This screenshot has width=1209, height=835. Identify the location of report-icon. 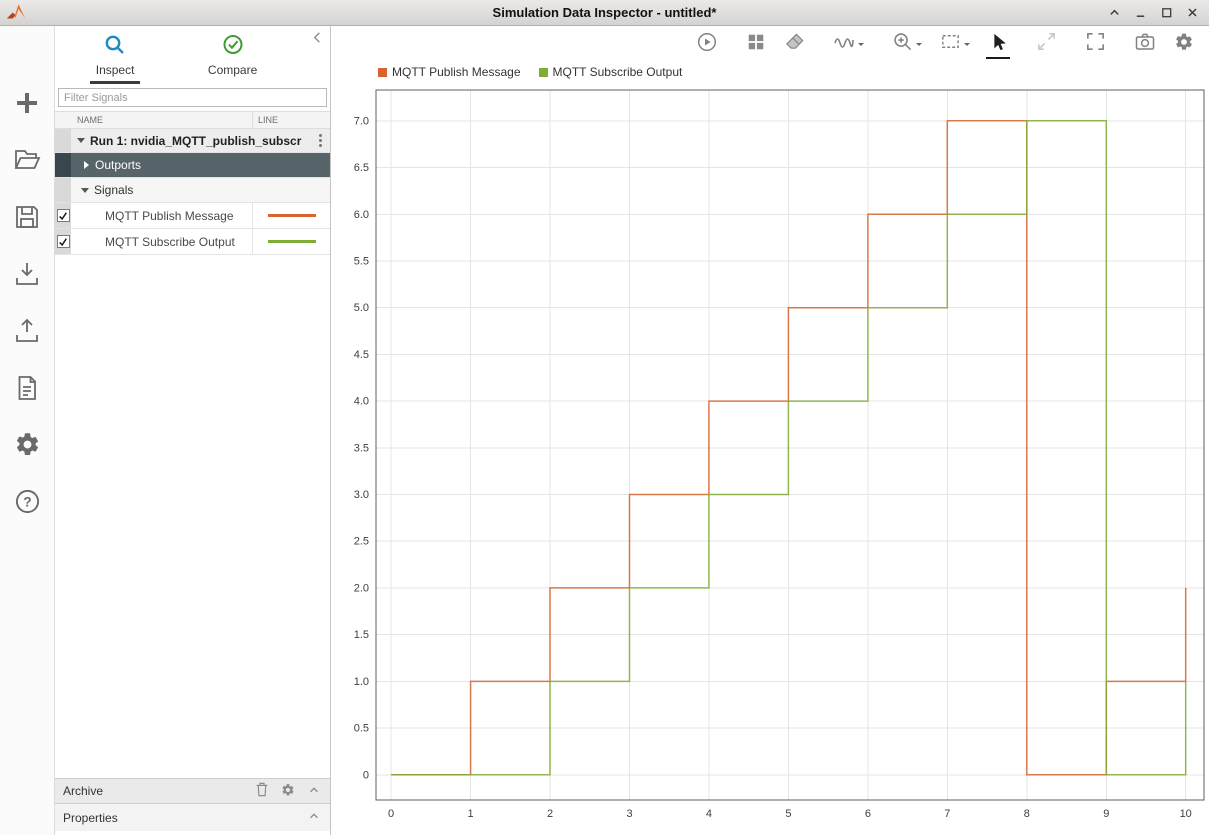
(27, 389).